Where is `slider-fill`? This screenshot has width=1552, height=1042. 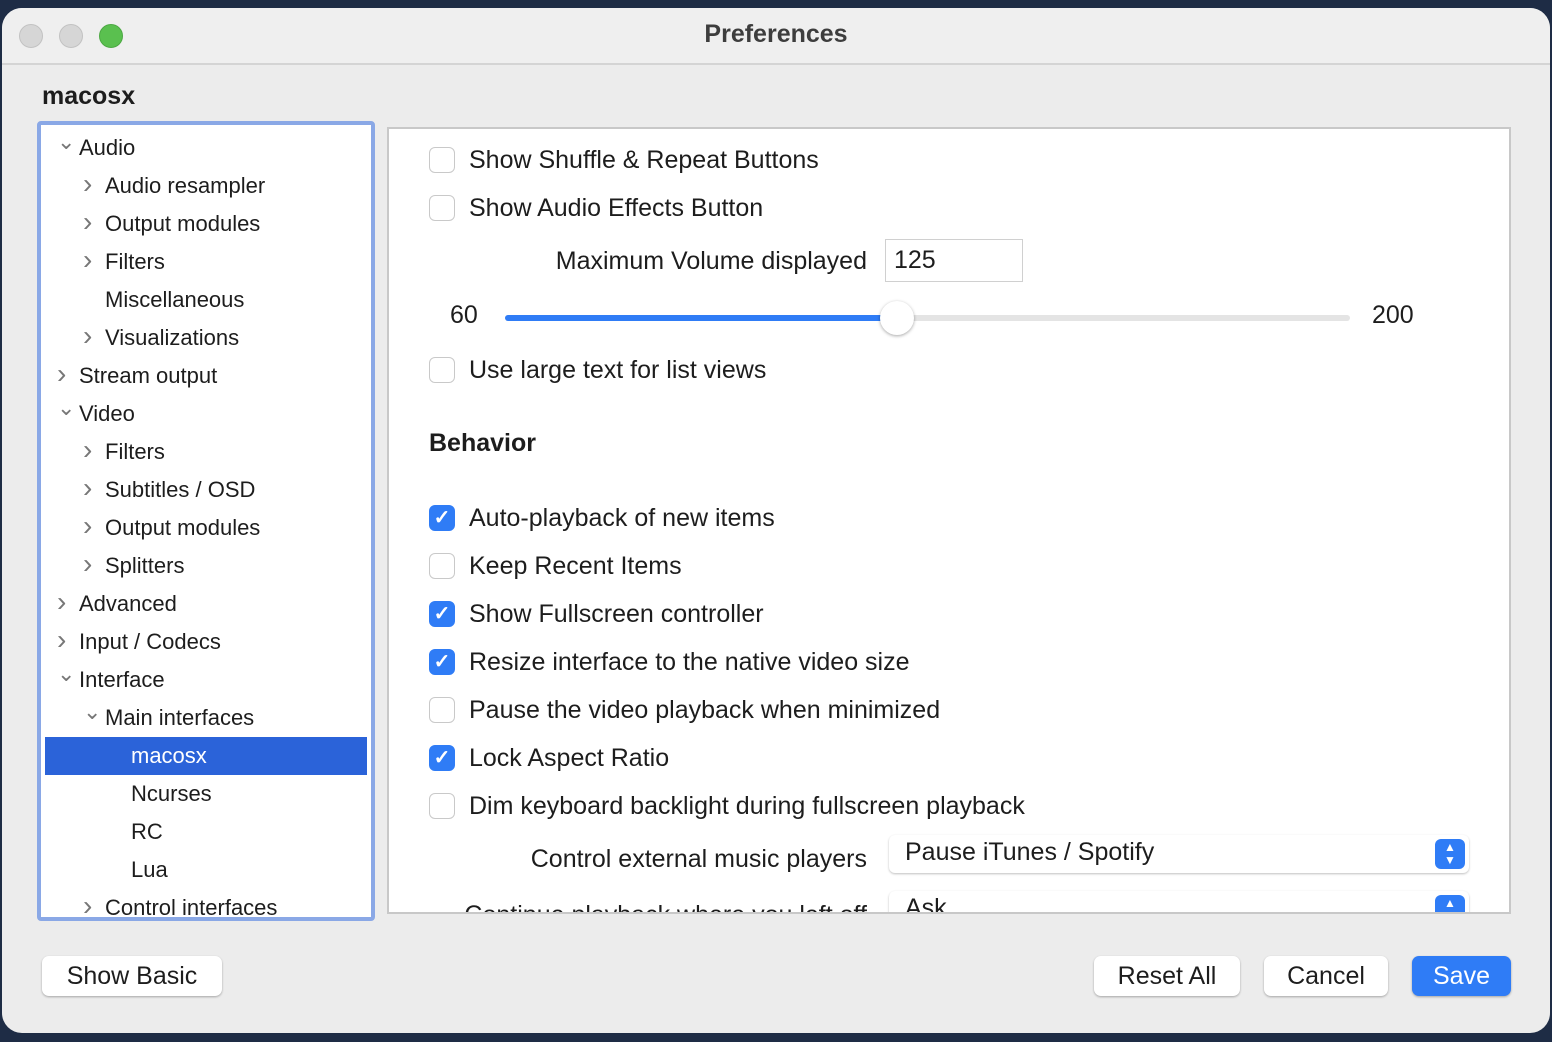 slider-fill is located at coordinates (701, 318).